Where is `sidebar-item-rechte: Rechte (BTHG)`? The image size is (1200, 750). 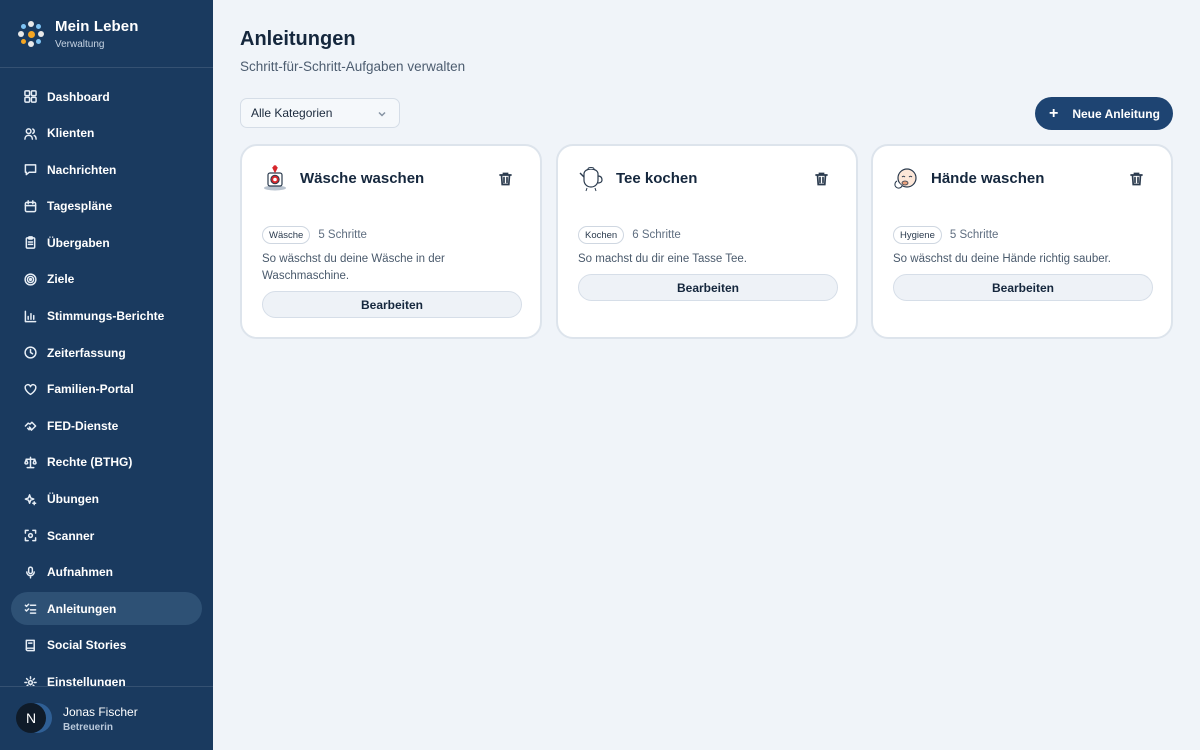 sidebar-item-rechte: Rechte (BTHG) is located at coordinates (106, 462).